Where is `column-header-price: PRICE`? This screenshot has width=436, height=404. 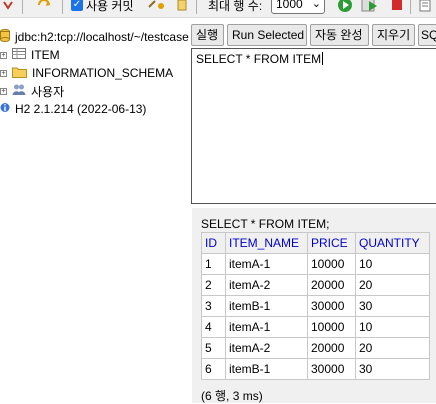 column-header-price: PRICE is located at coordinates (331, 243).